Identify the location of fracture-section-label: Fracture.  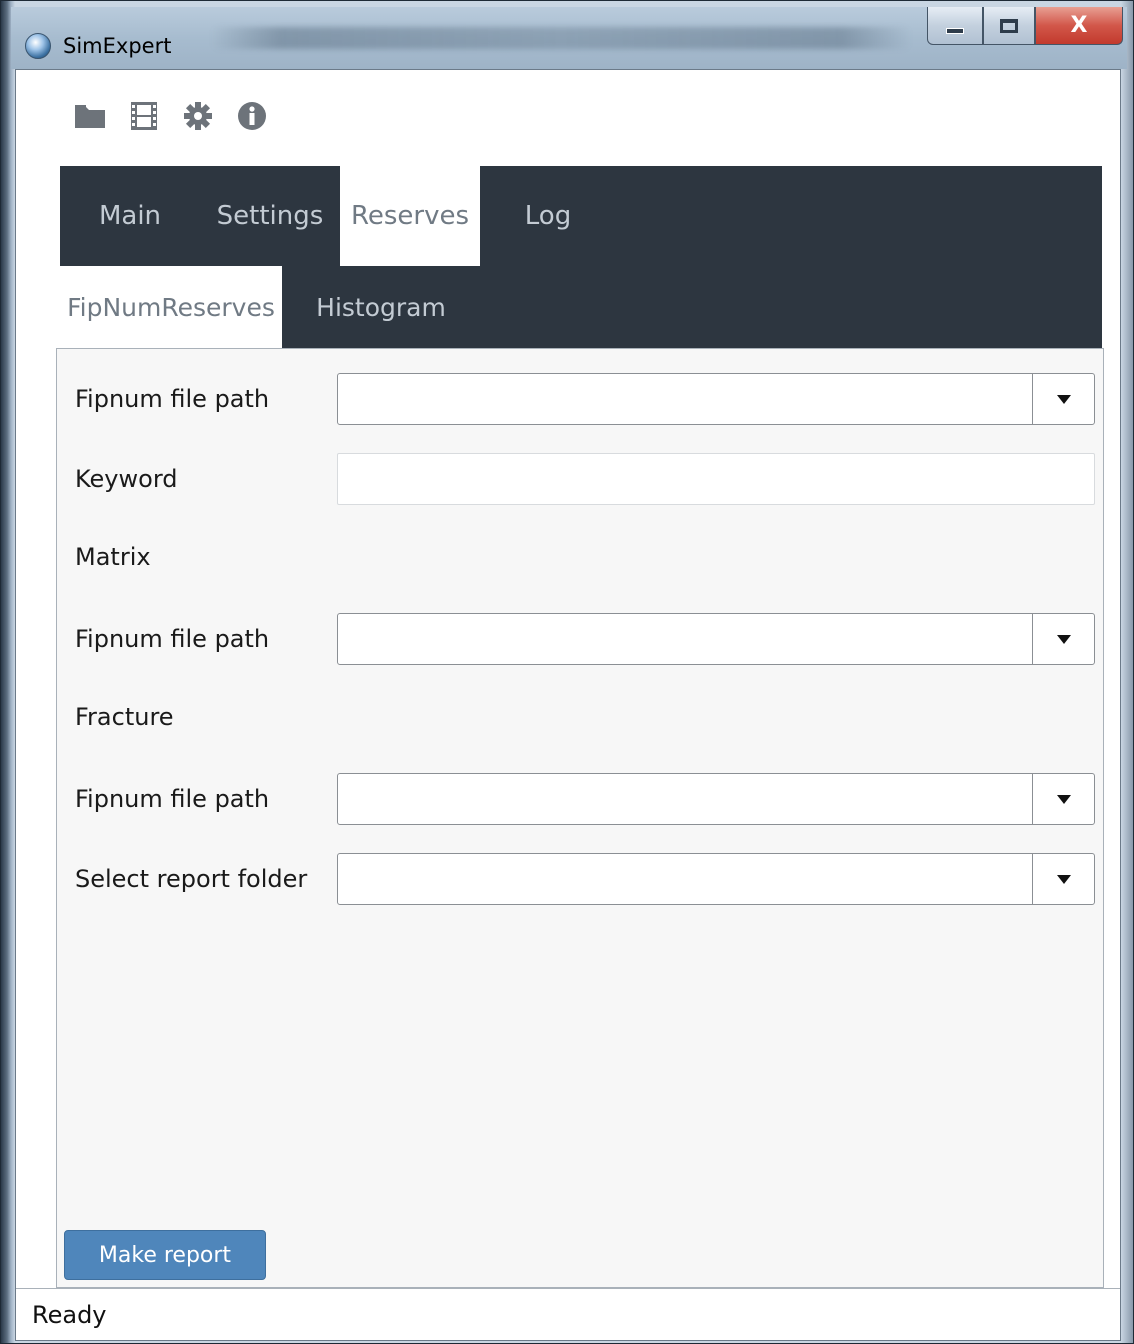
(124, 717).